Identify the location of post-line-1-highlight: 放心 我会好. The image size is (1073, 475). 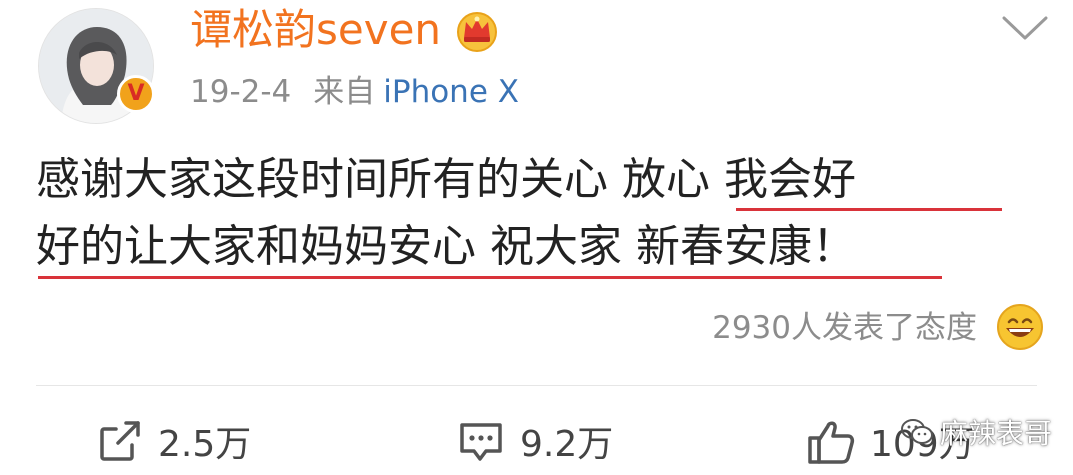
(739, 179).